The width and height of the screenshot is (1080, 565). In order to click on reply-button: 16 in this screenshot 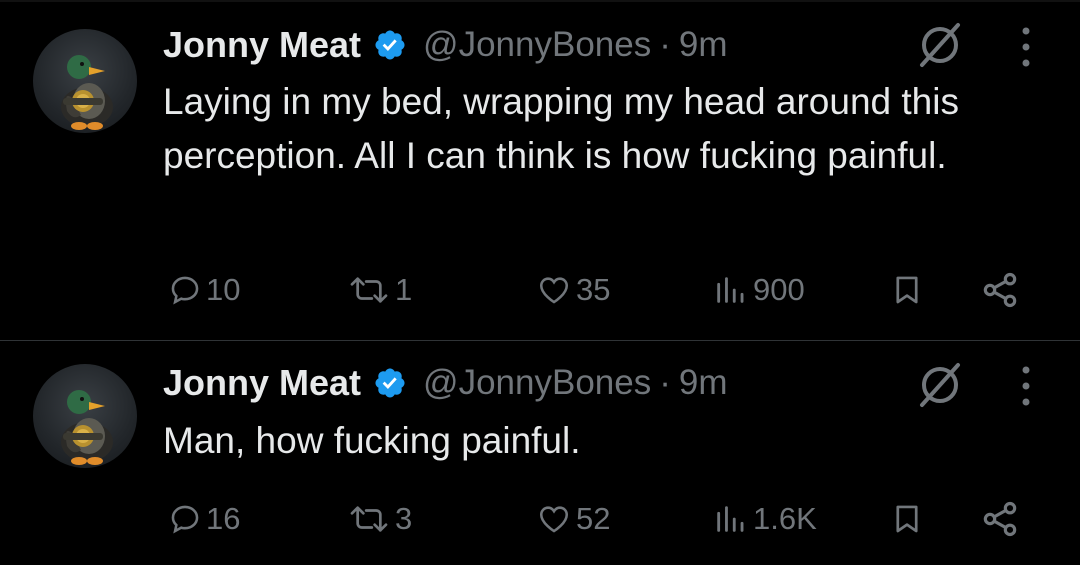, I will do `click(204, 519)`.